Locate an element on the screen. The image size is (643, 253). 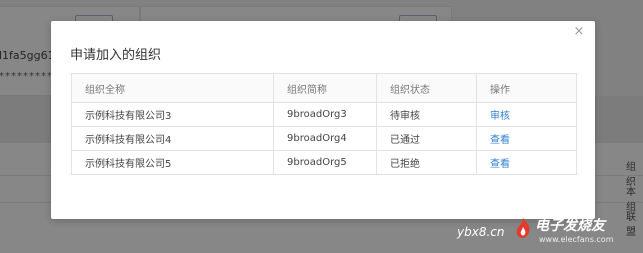
org-full-name: 示例科技有限公司3 is located at coordinates (172, 114).